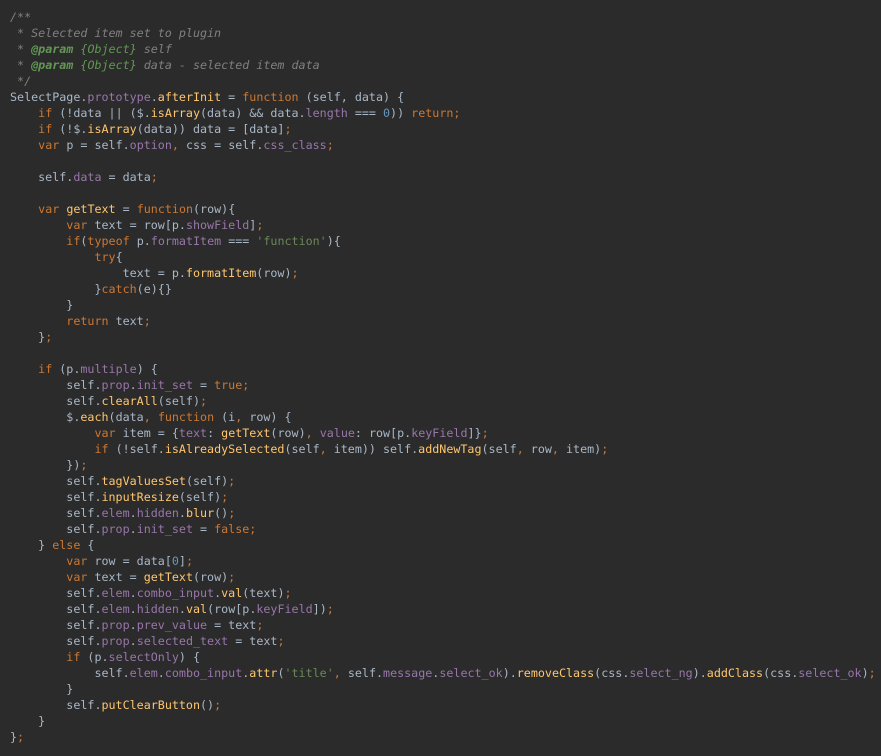  What do you see at coordinates (445, 321) in the screenshot?
I see `code-line: return text;` at bounding box center [445, 321].